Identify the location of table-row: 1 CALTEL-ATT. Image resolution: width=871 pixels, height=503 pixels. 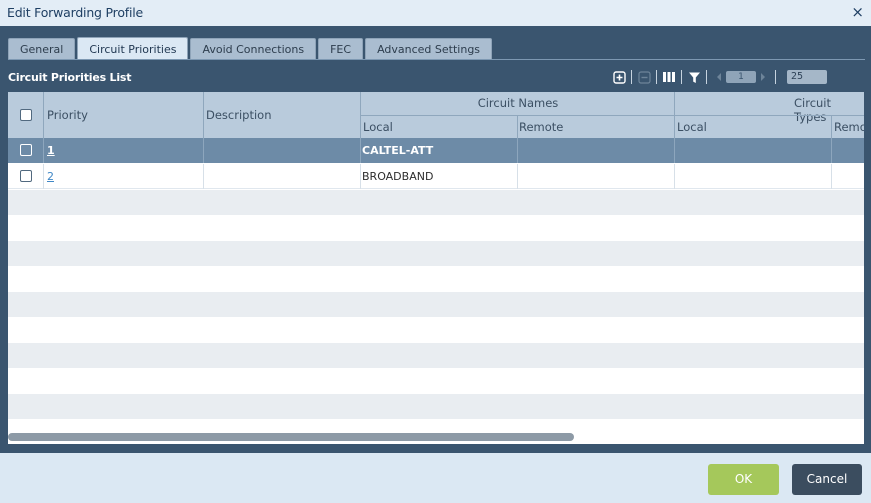
(436, 150).